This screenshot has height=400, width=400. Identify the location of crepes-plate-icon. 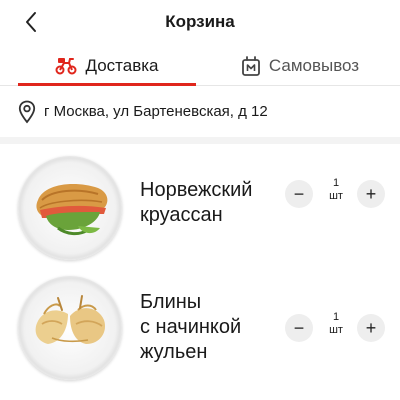
(70, 328).